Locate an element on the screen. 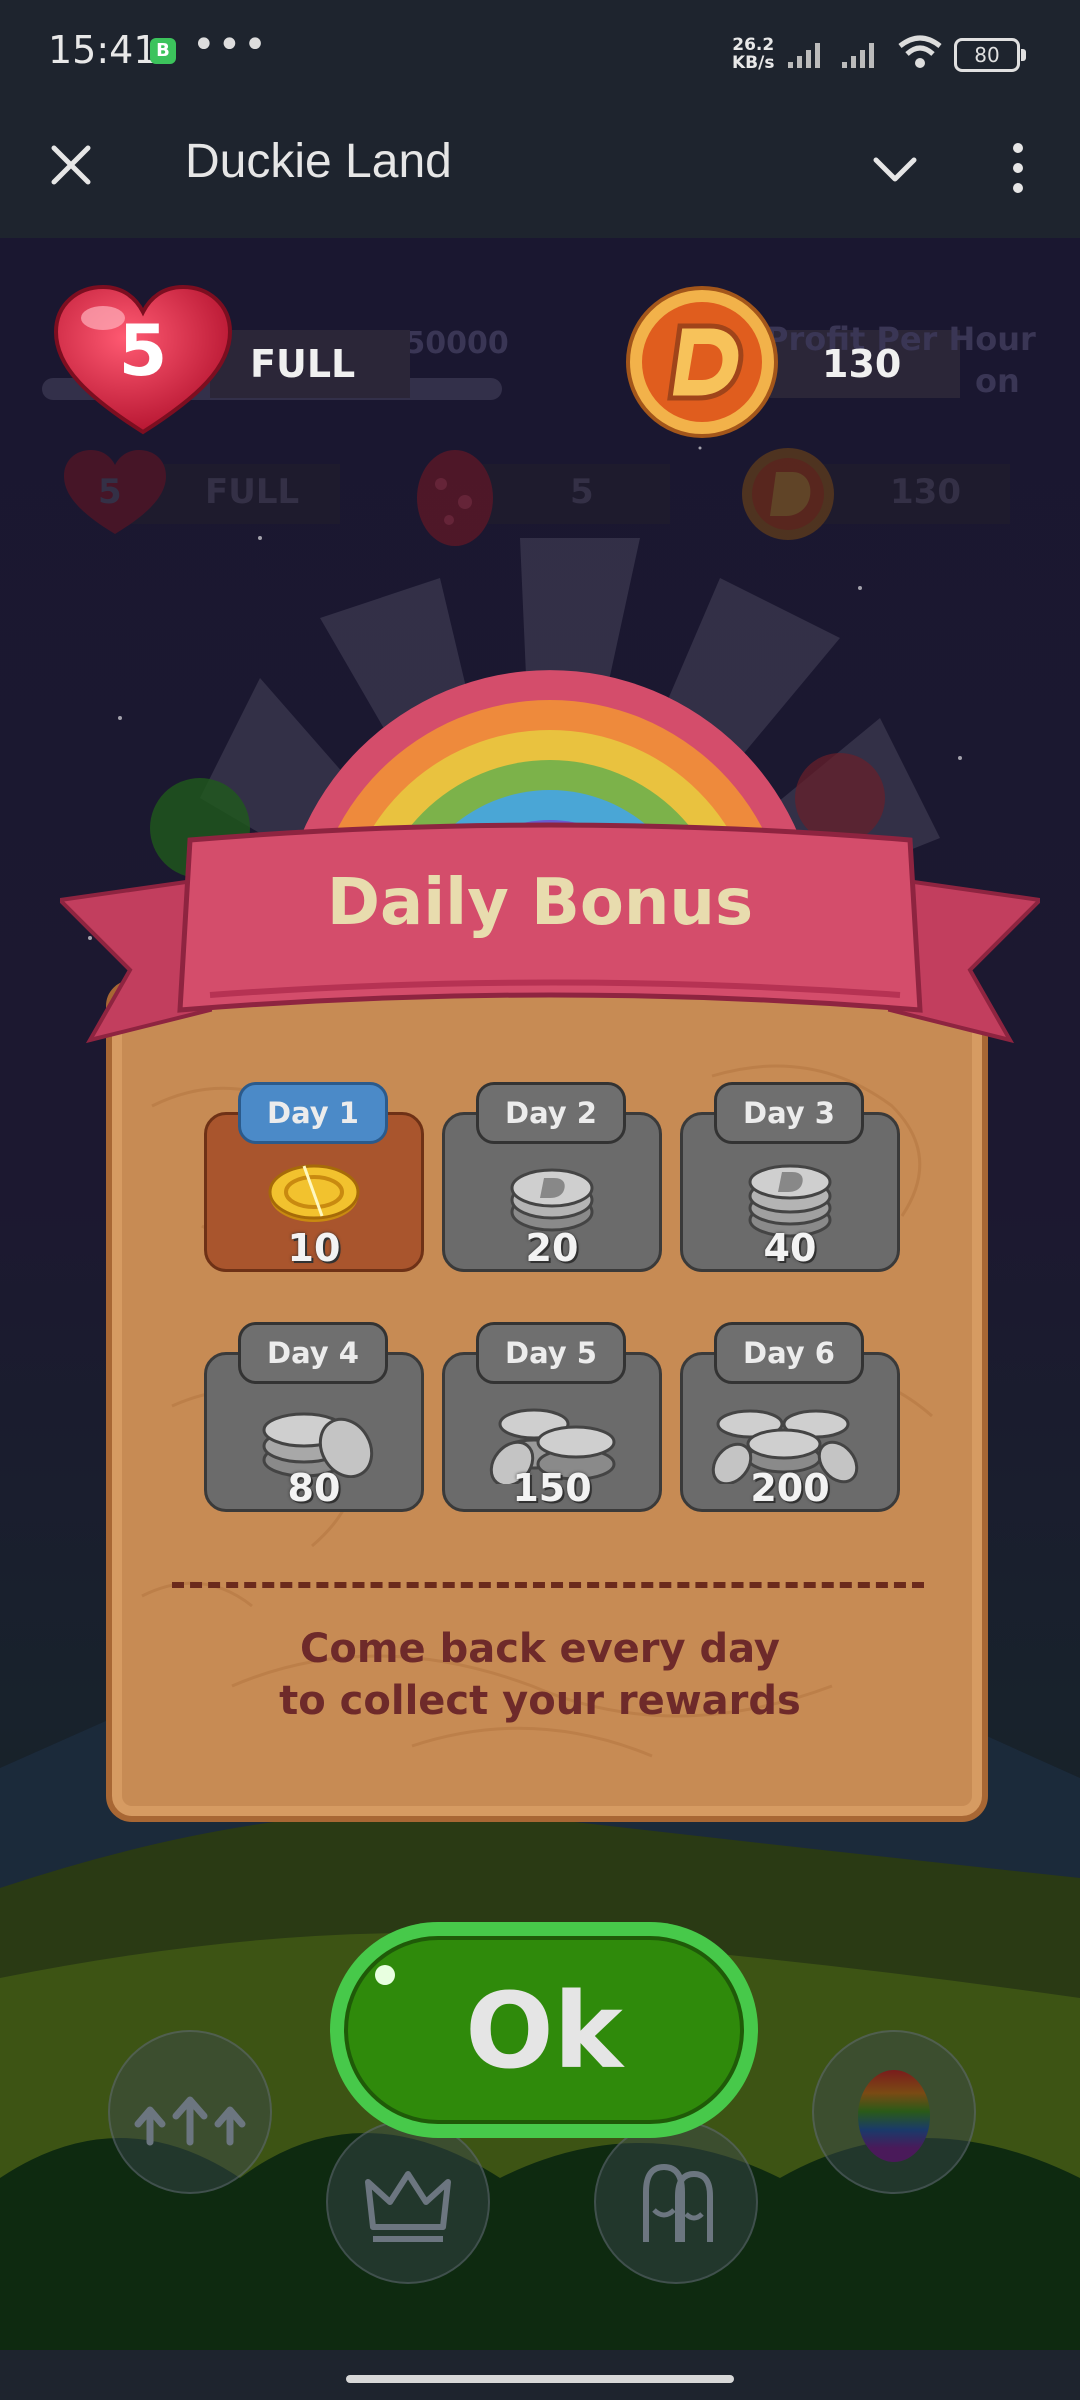 The height and width of the screenshot is (2400, 1080). day-2-label: Day 2 is located at coordinates (551, 1113).